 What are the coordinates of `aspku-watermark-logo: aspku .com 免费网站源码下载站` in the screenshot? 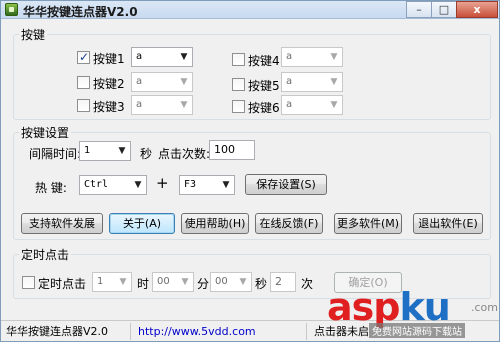 It's located at (411, 313).